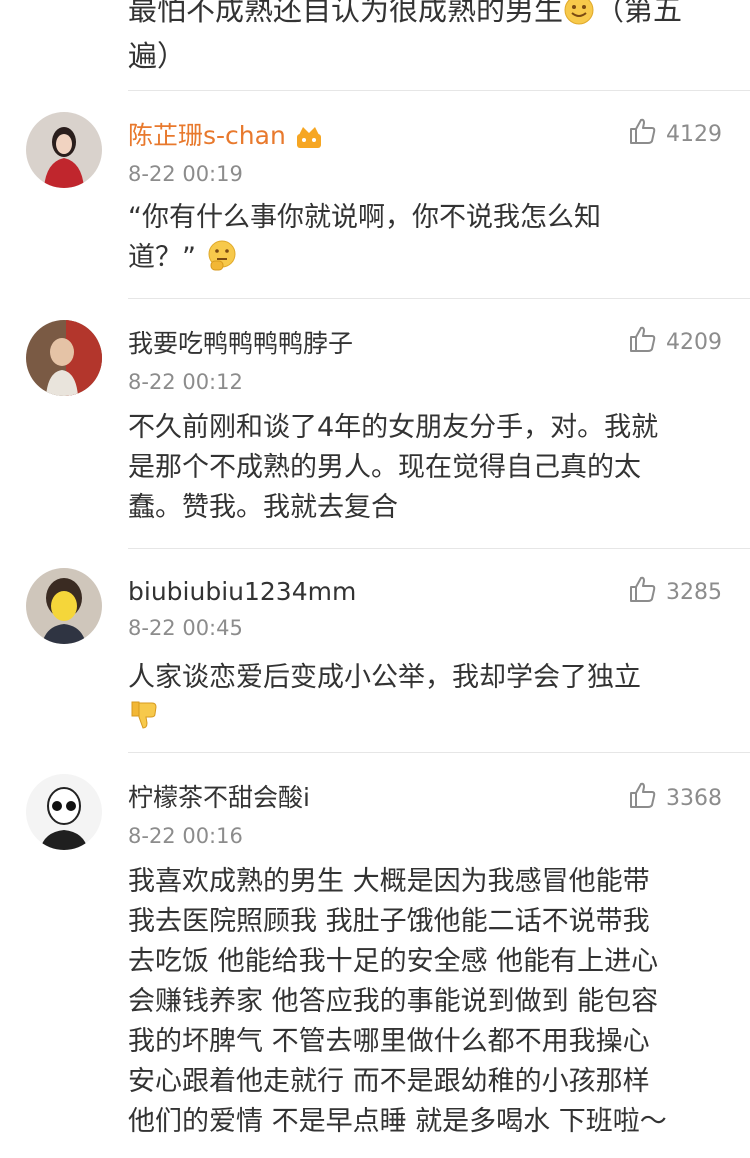 This screenshot has width=750, height=1158. I want to click on comment-text-line: 安心跟着他走就行 而不是跟幼稚的小孩那样, so click(389, 1081).